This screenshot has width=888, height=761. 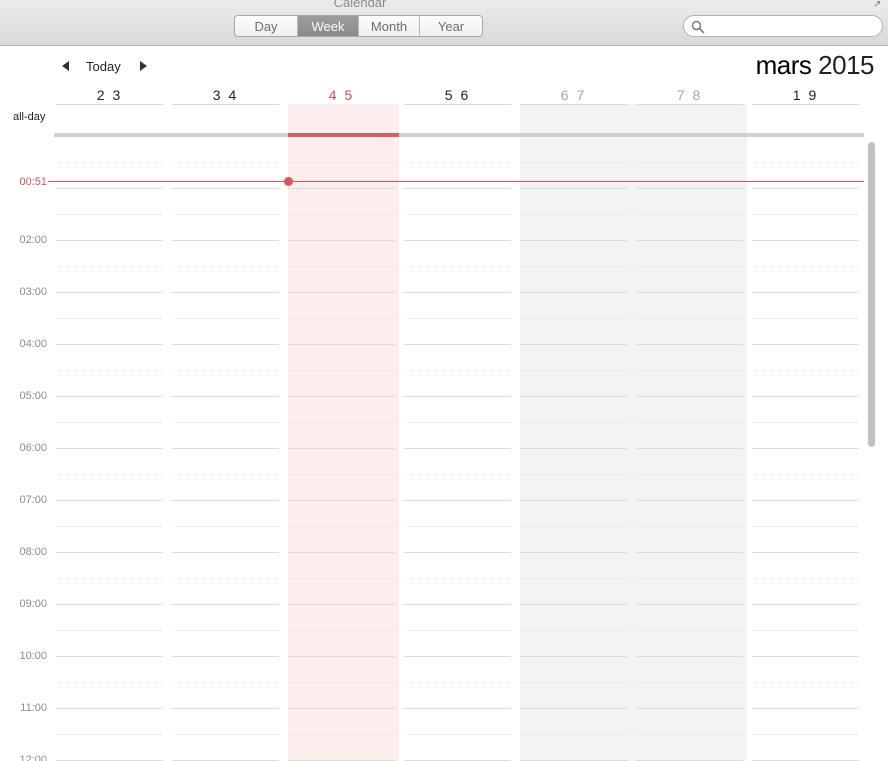 I want to click on search-box, so click(x=783, y=26).